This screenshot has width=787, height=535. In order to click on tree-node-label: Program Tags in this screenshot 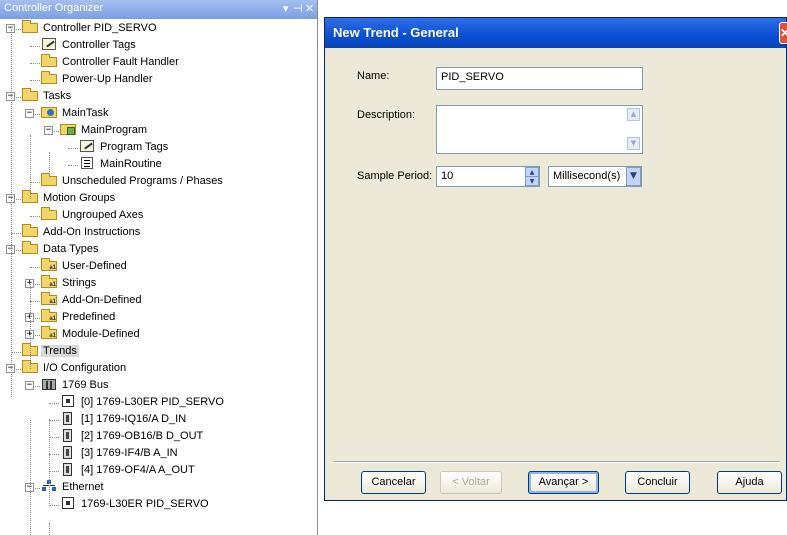, I will do `click(134, 147)`.